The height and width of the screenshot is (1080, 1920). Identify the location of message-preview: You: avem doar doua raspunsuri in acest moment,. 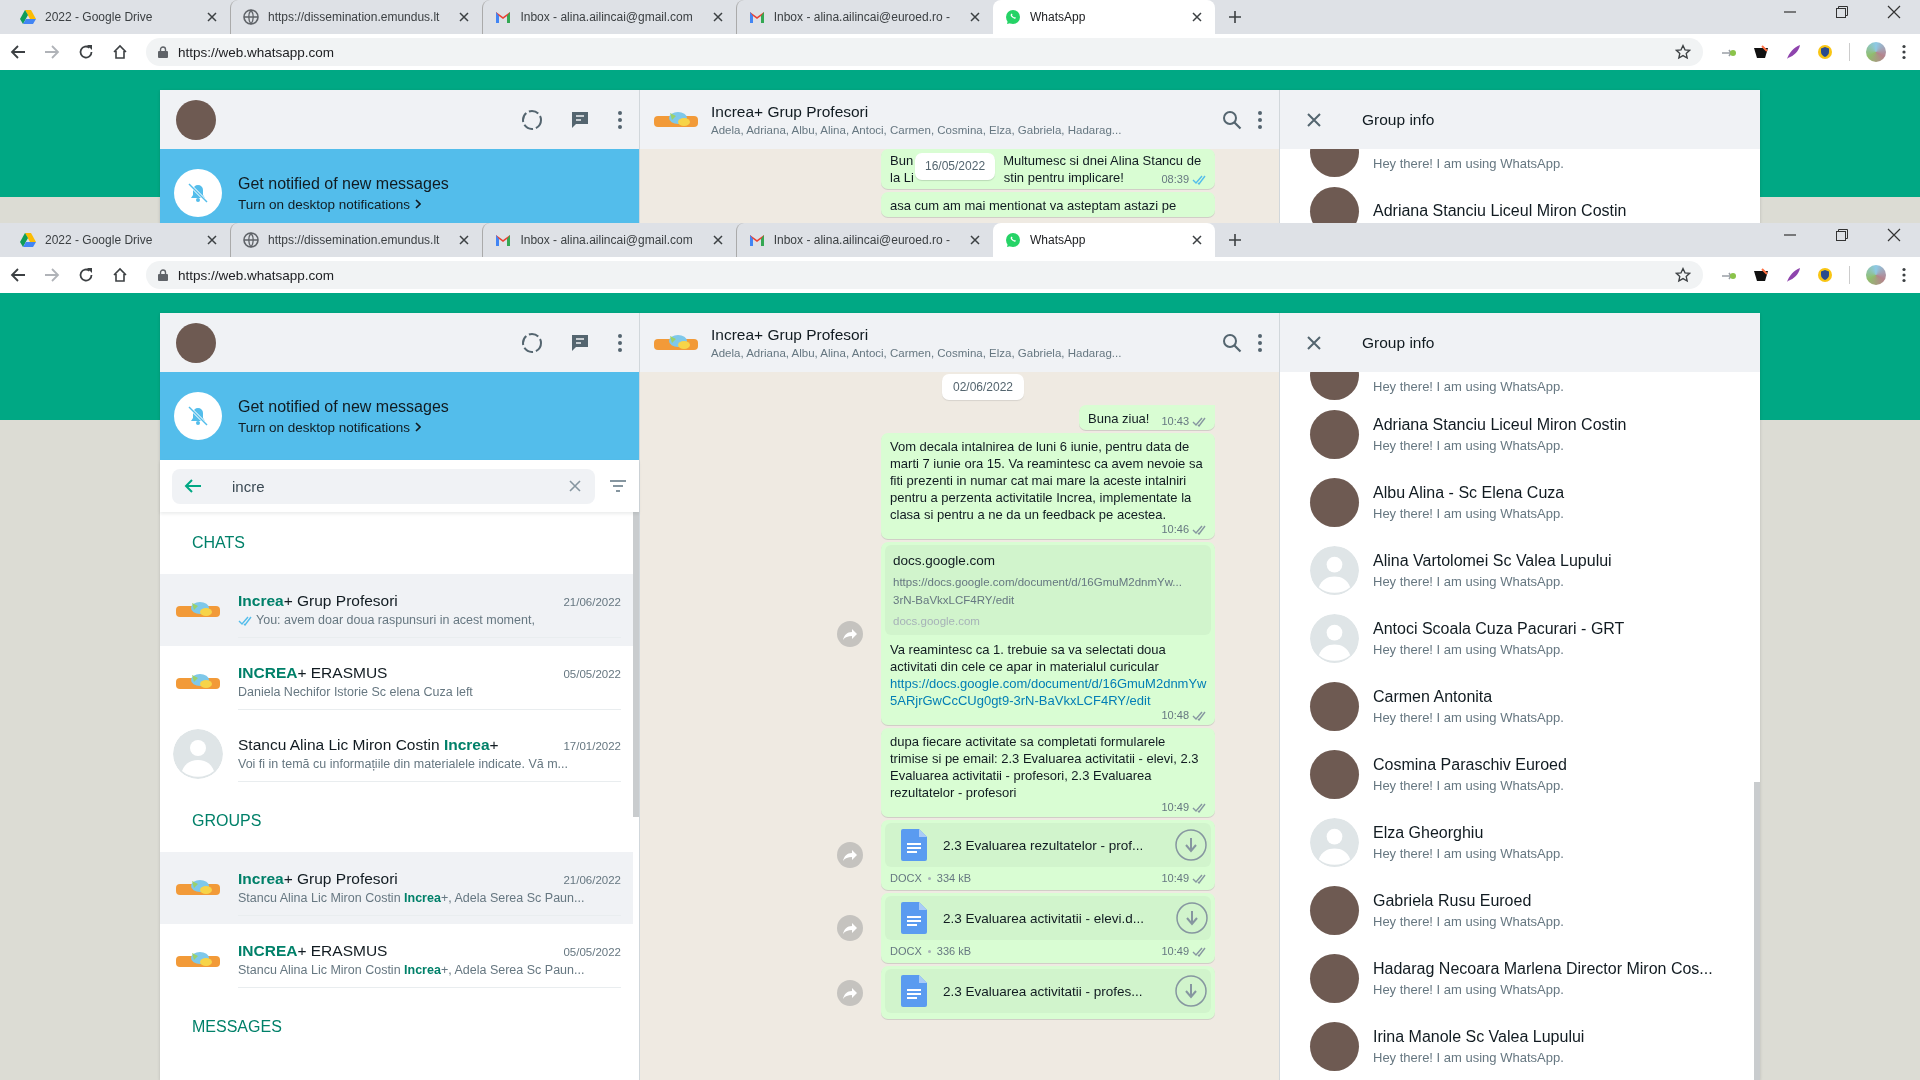
(395, 620).